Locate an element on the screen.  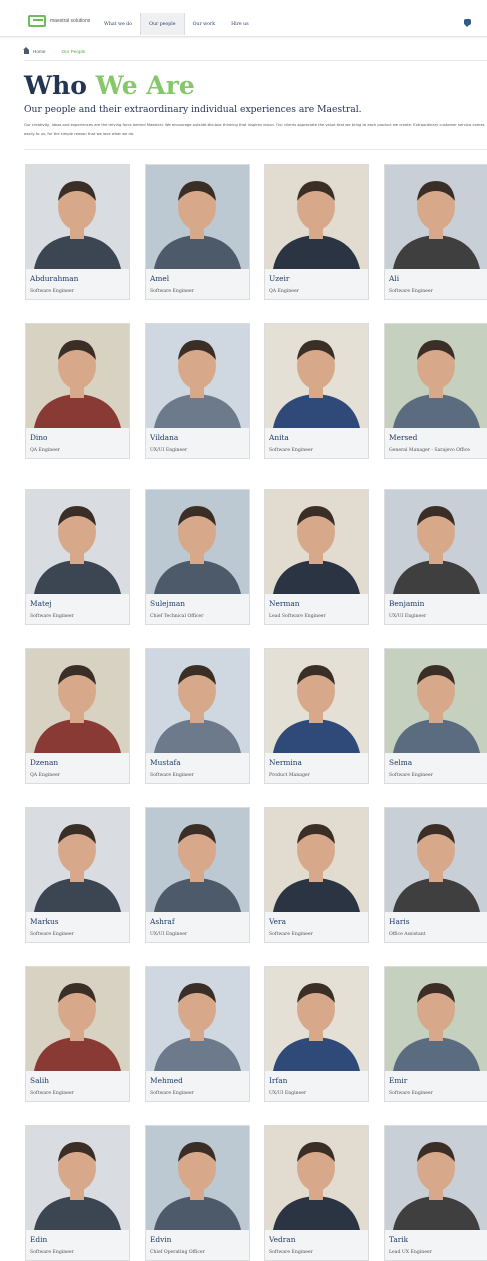
person-card: Salih Software Engineer is located at coordinates (77, 1034).